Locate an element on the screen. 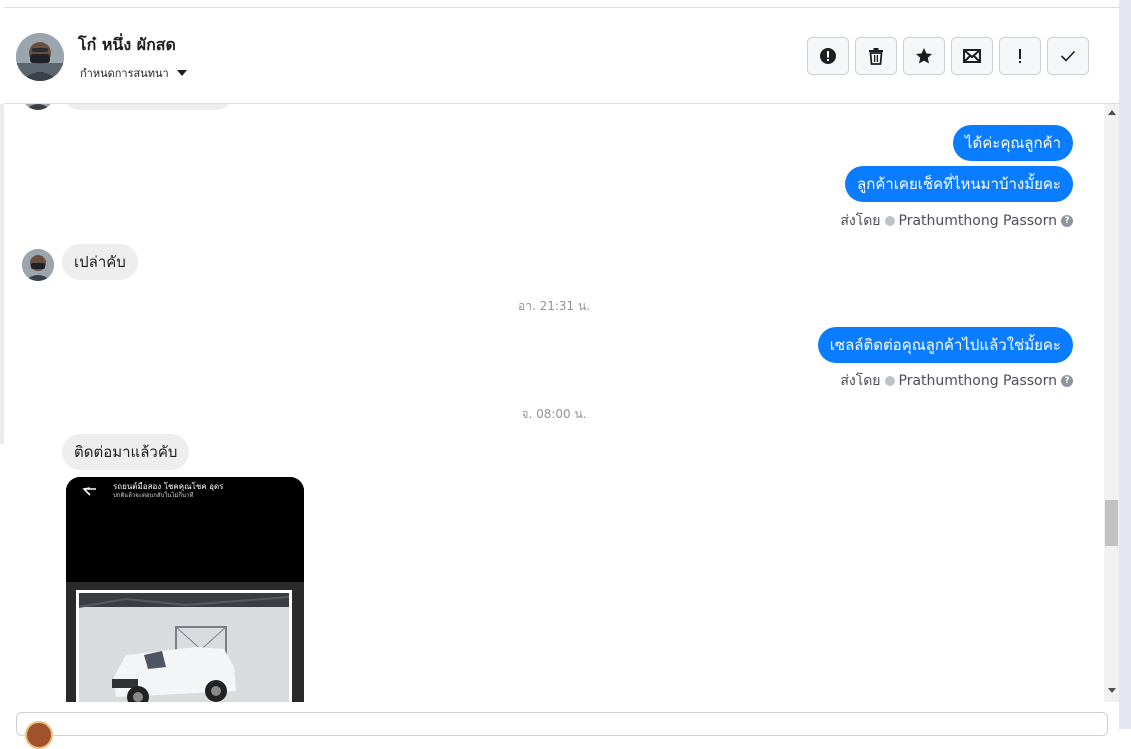 This screenshot has height=749, width=1131. envelope-icon is located at coordinates (972, 56).